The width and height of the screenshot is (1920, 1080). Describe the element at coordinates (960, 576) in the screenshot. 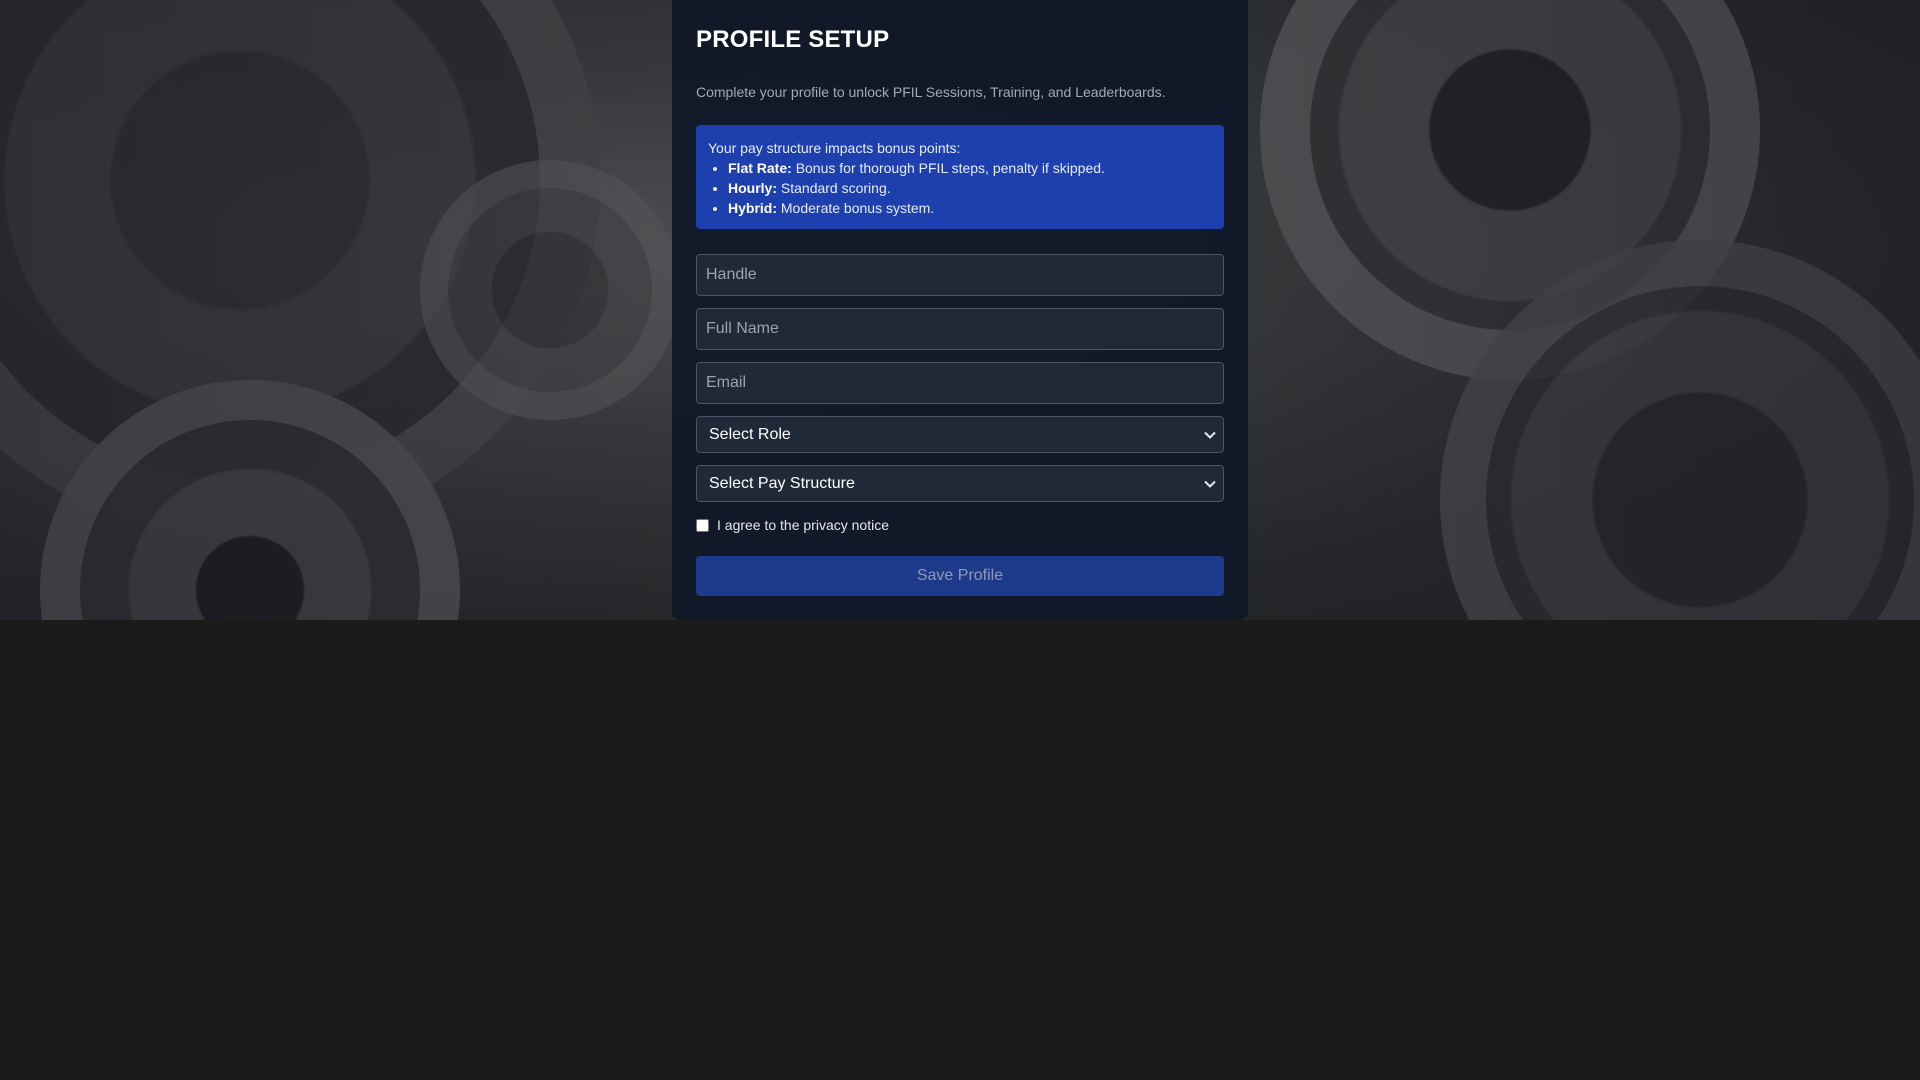

I see `save-profile-button: Save Profile` at that location.